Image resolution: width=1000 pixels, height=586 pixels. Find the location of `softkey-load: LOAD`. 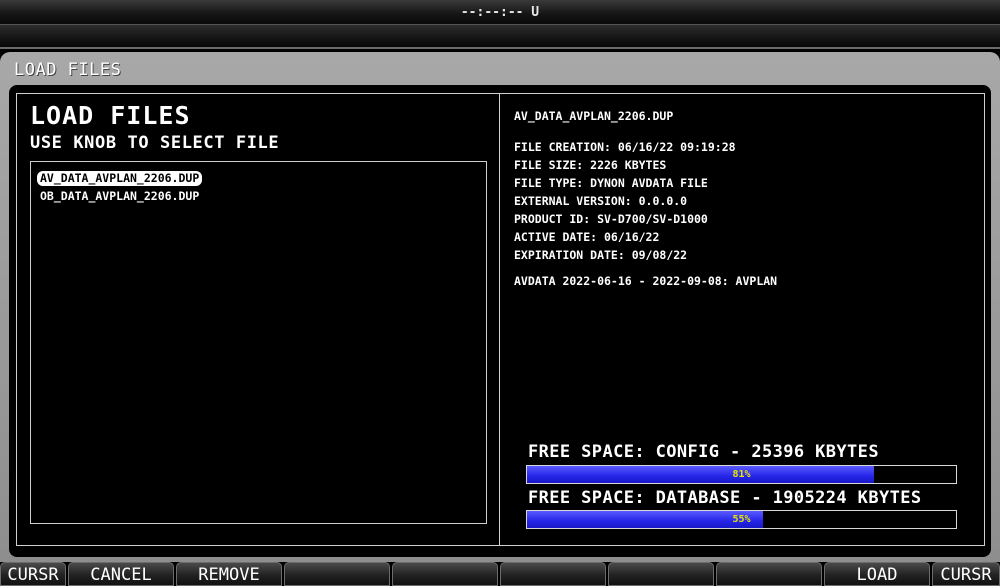

softkey-load: LOAD is located at coordinates (877, 574).